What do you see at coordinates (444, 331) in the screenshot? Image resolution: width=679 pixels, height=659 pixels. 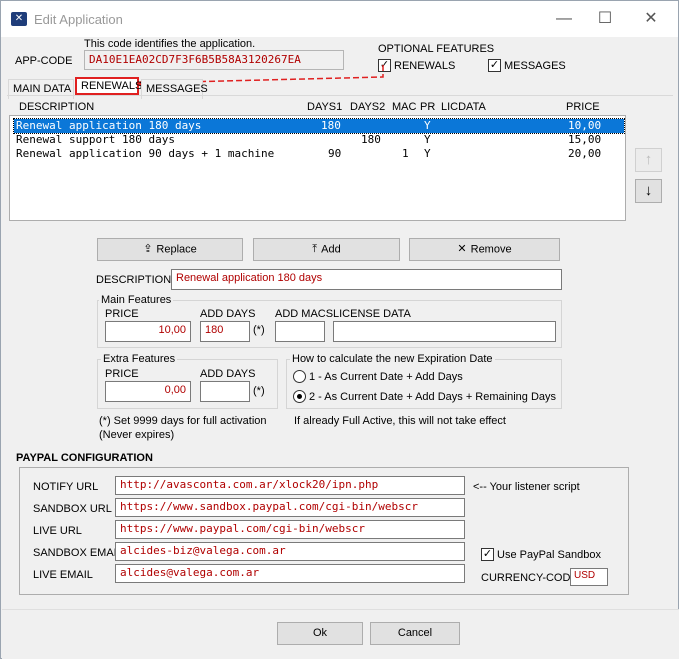 I see `license-data-input` at bounding box center [444, 331].